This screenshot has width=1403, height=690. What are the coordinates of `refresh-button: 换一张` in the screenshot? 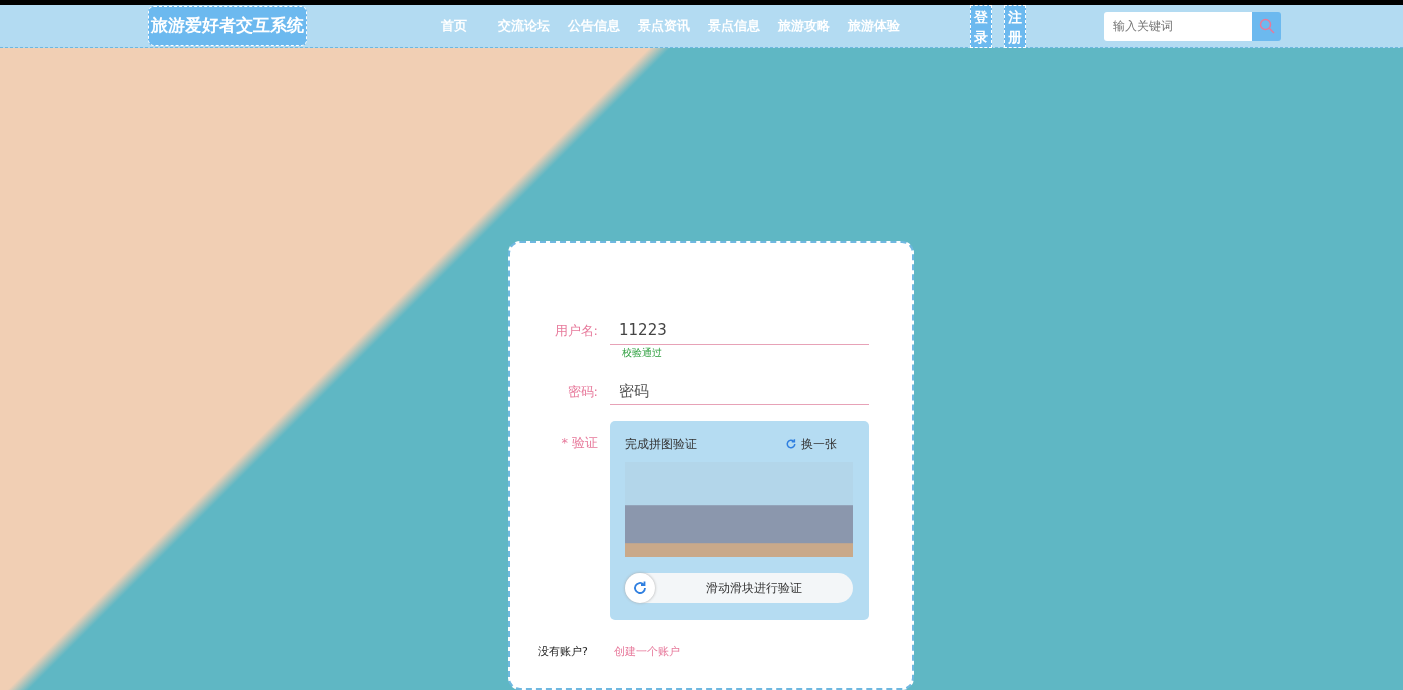 It's located at (811, 444).